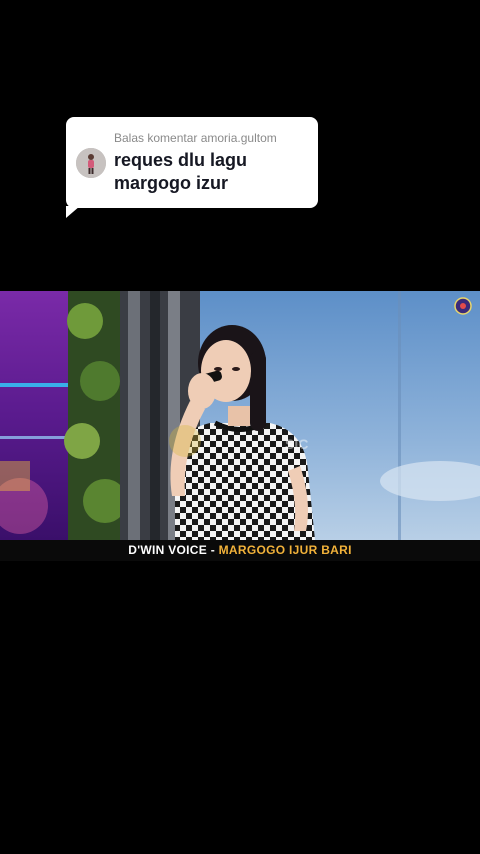 This screenshot has height=854, width=480. What do you see at coordinates (285, 550) in the screenshot?
I see `caption-song: MARGOGO IJUR BARI` at bounding box center [285, 550].